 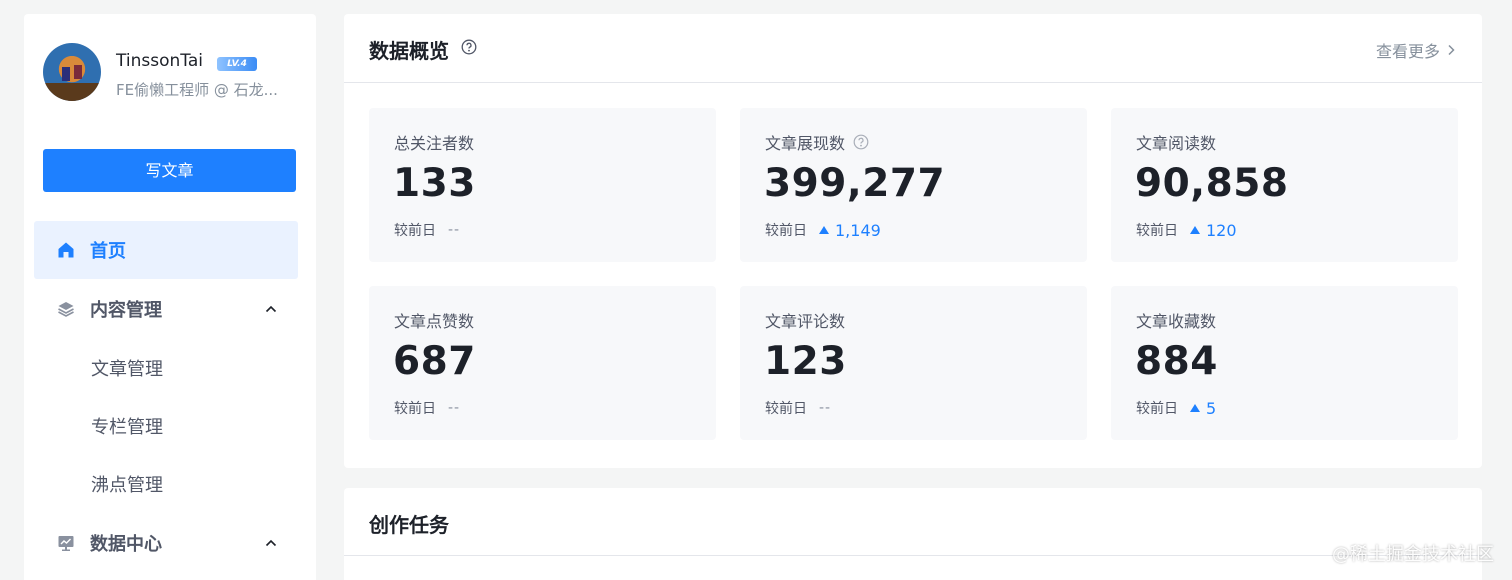 What do you see at coordinates (159, 61) in the screenshot?
I see `username: TinssonTai` at bounding box center [159, 61].